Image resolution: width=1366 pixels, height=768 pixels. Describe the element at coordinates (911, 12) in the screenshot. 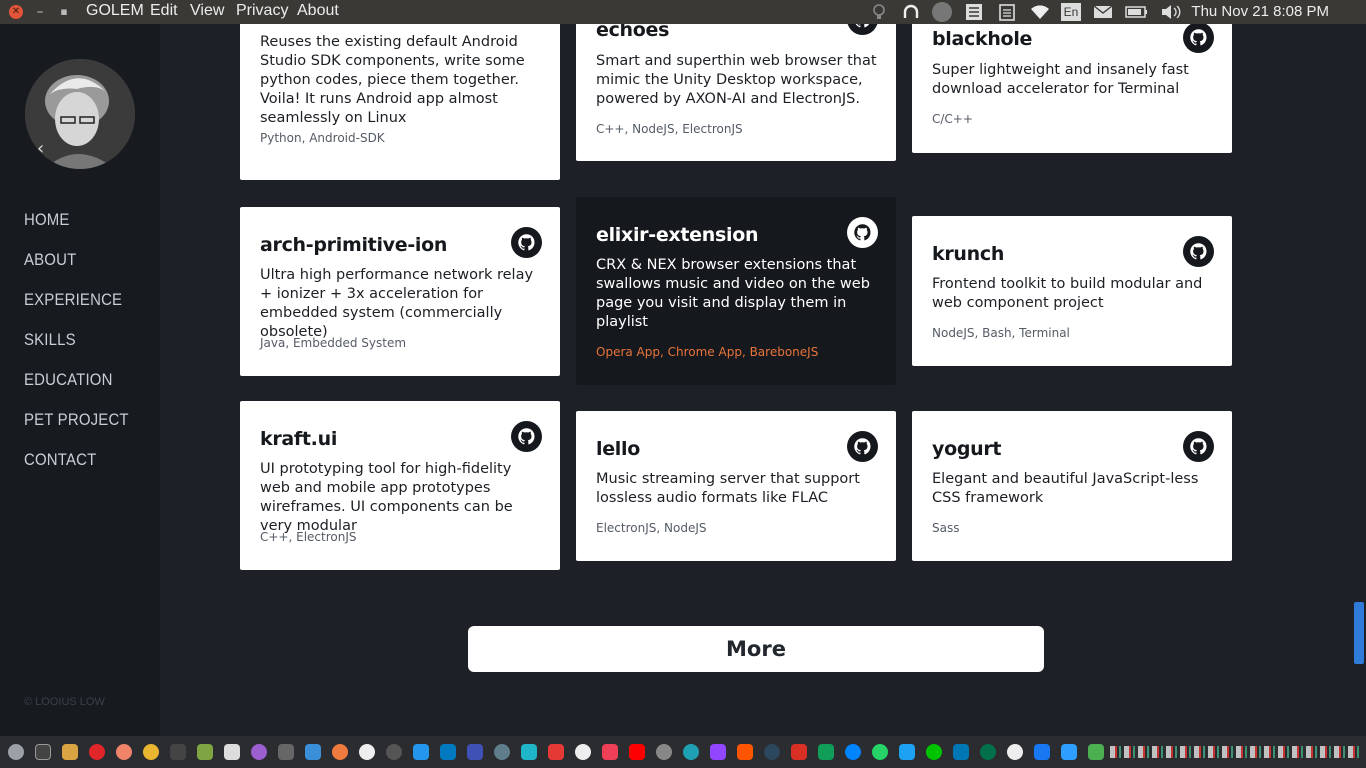

I see `headset-icon` at that location.